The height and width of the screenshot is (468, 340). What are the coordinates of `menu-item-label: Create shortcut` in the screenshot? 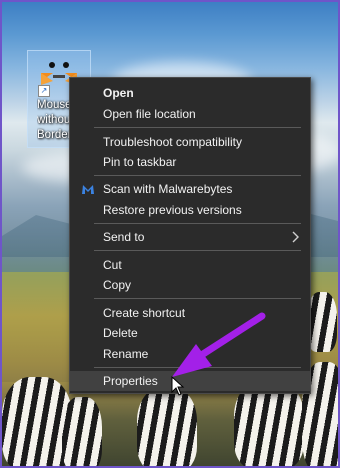 It's located at (144, 313).